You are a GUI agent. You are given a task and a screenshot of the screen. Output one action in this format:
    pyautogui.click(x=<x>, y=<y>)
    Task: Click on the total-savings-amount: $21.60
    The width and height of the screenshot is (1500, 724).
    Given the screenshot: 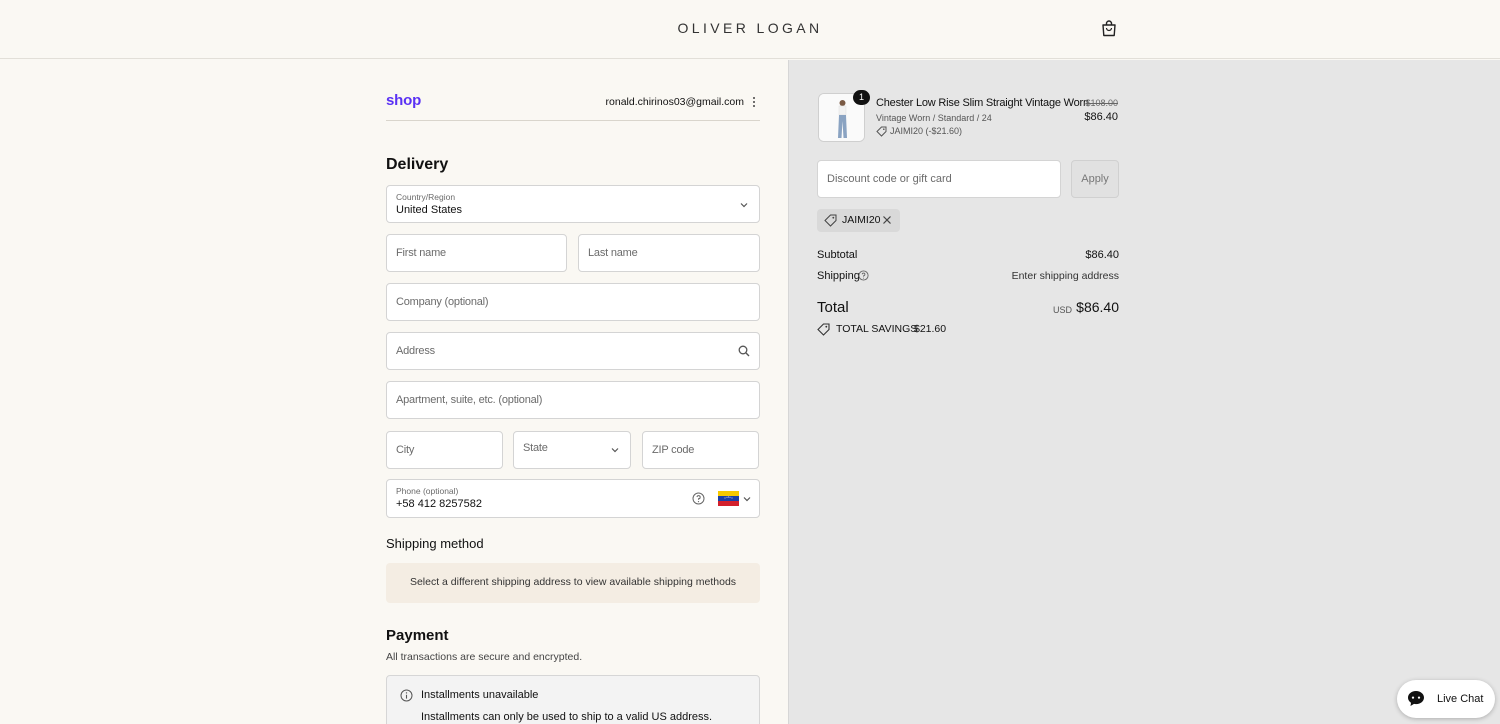 What is the action you would take?
    pyautogui.click(x=930, y=329)
    